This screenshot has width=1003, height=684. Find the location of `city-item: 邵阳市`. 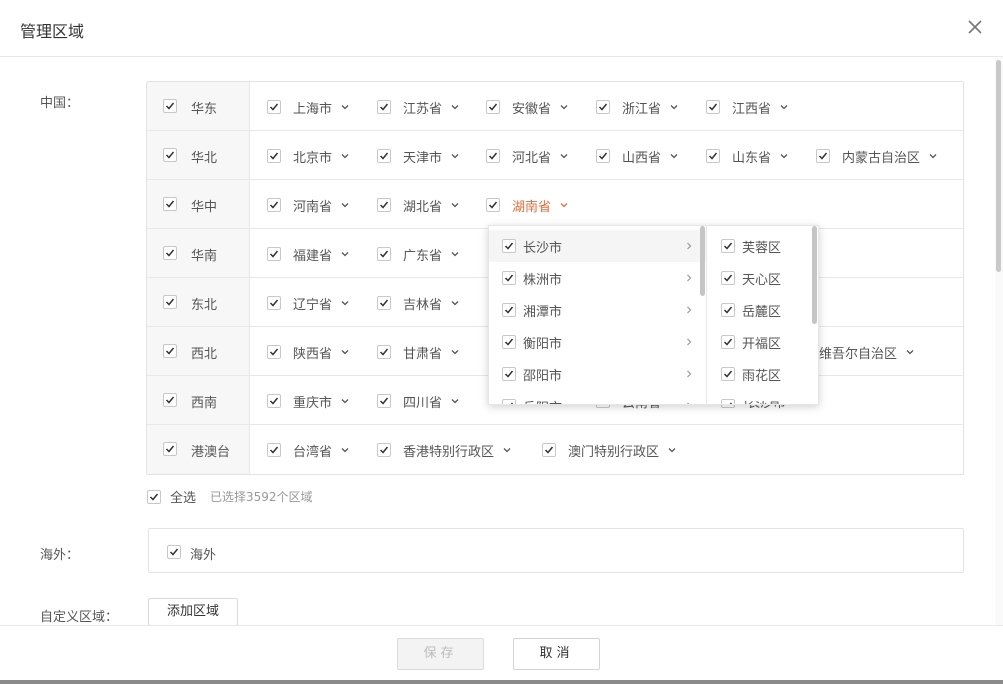

city-item: 邵阳市 is located at coordinates (597, 374).